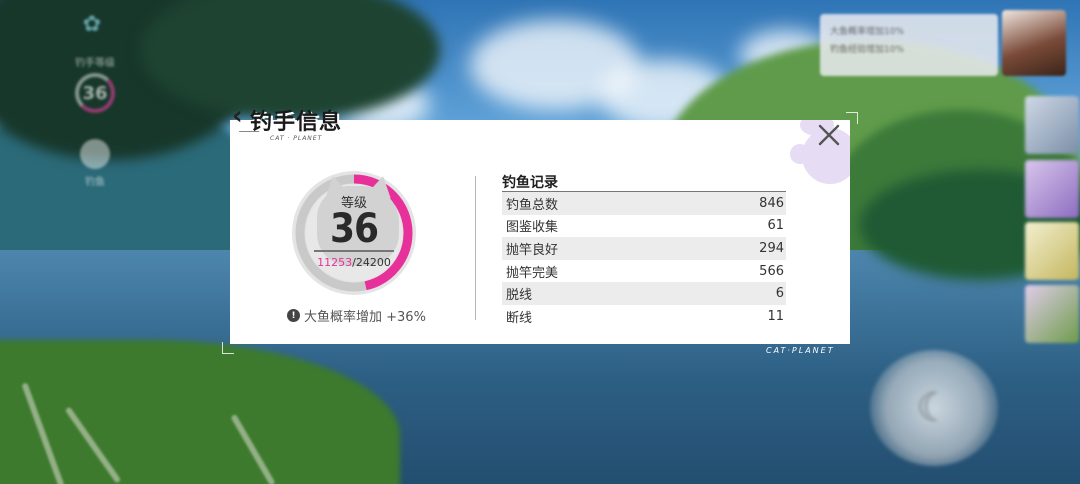 The image size is (1080, 484). Describe the element at coordinates (775, 316) in the screenshot. I see `record-value: 11` at that location.